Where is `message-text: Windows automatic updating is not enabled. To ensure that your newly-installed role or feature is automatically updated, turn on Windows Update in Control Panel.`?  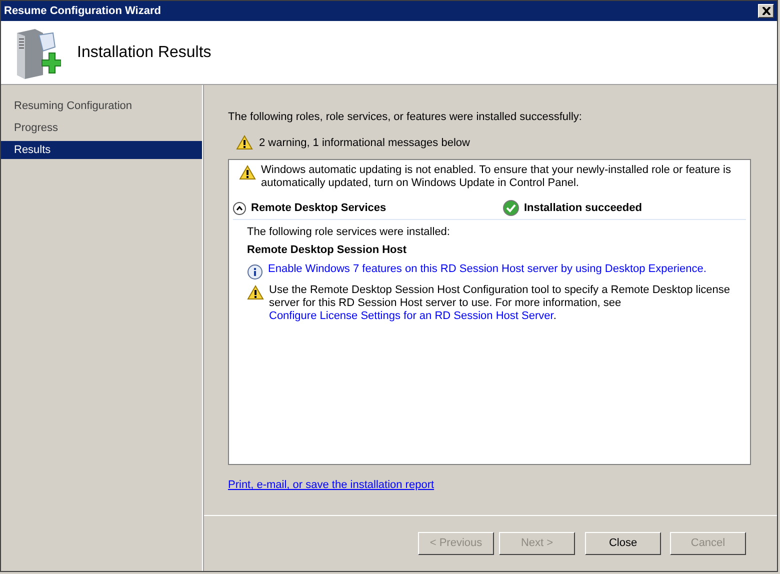
message-text: Windows automatic updating is not enabled. To ensure that your newly-installed role or feature is automatically updated, turn on Windows Update in Control Panel. is located at coordinates (496, 177).